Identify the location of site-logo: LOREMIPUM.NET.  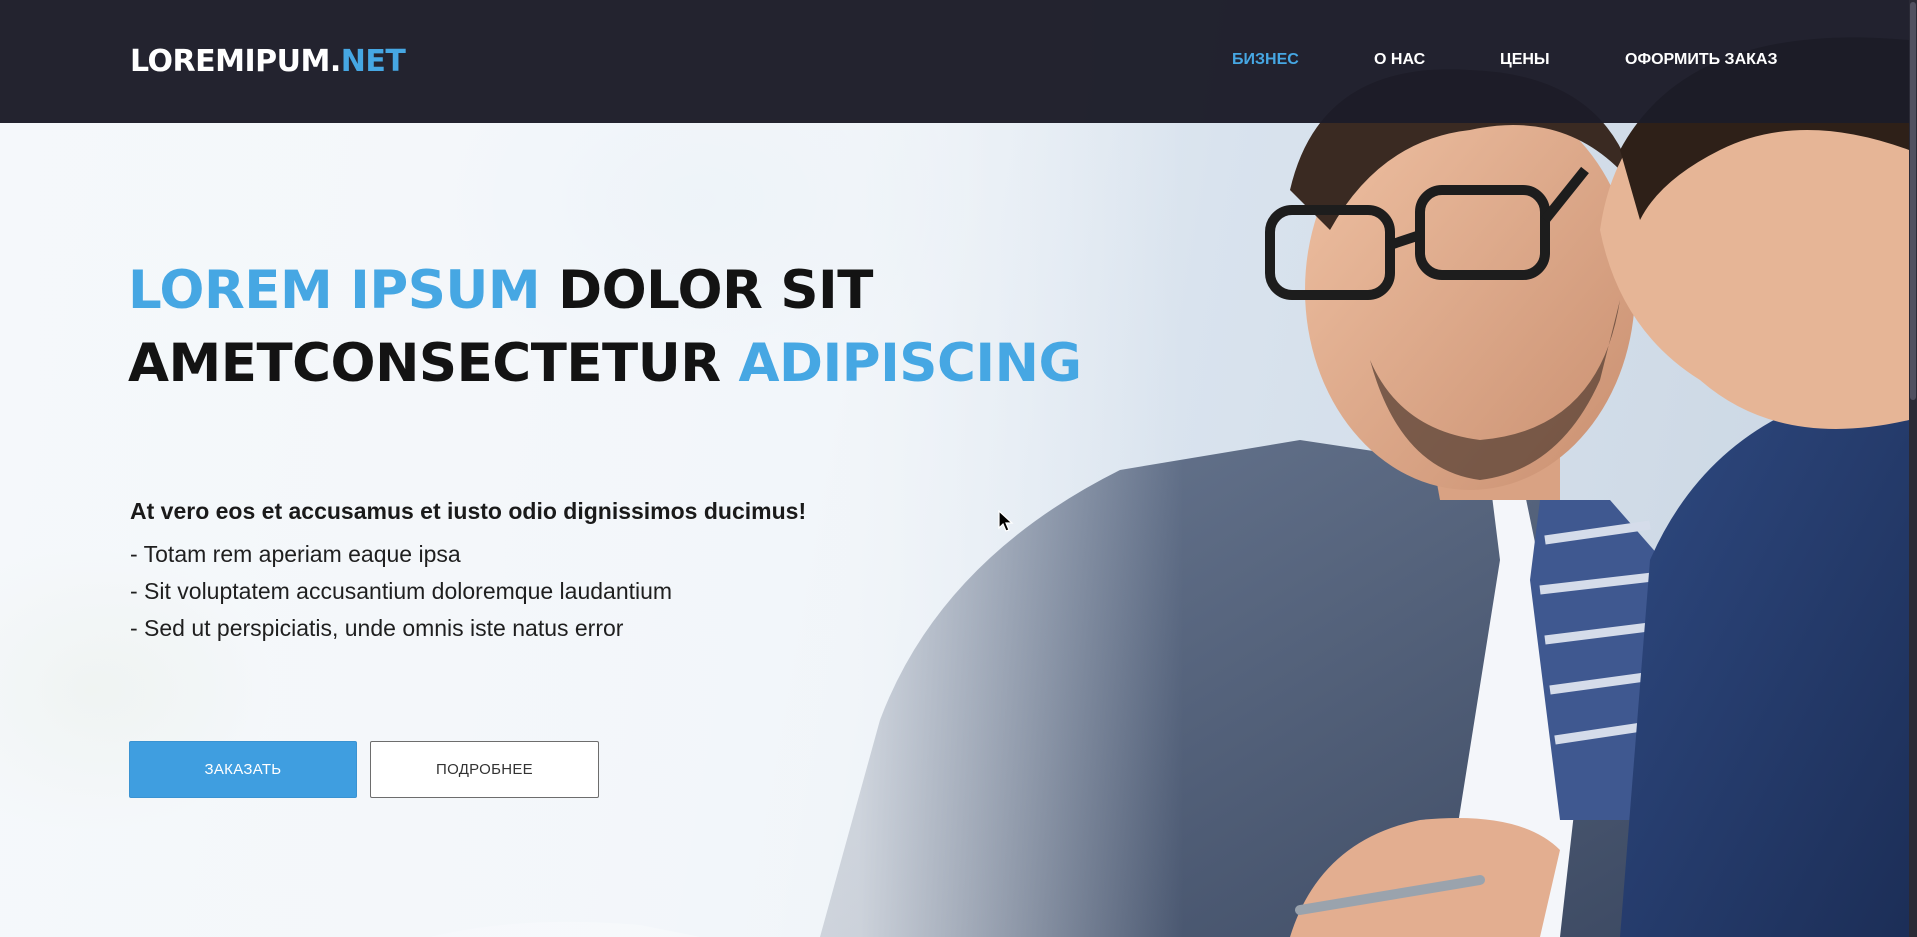
(268, 61).